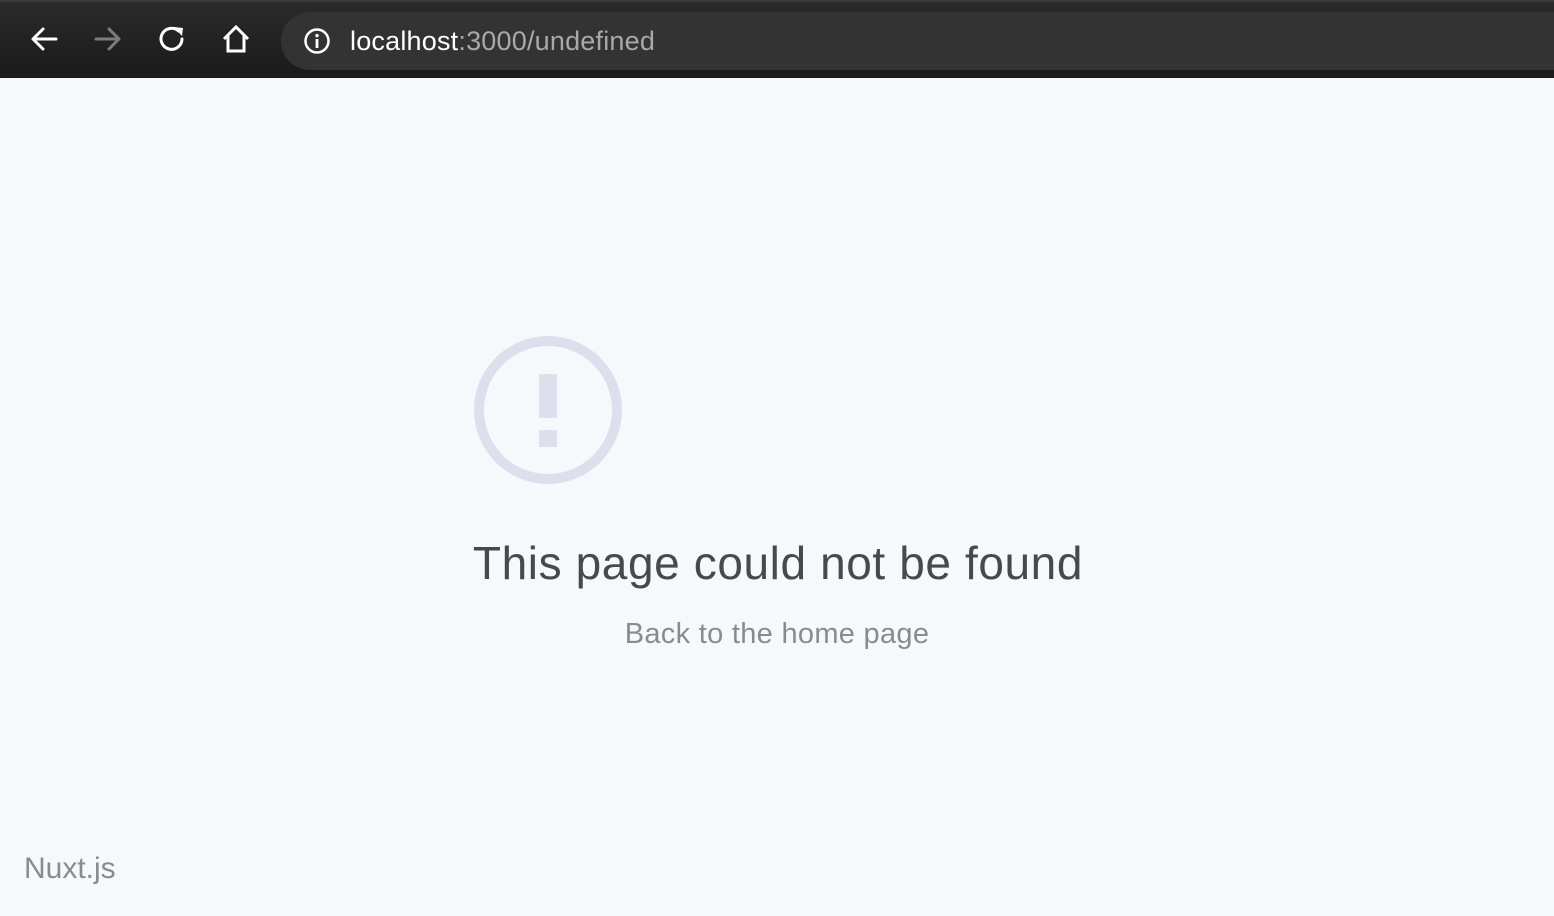 This screenshot has height=916, width=1554. I want to click on warning-icon, so click(548, 410).